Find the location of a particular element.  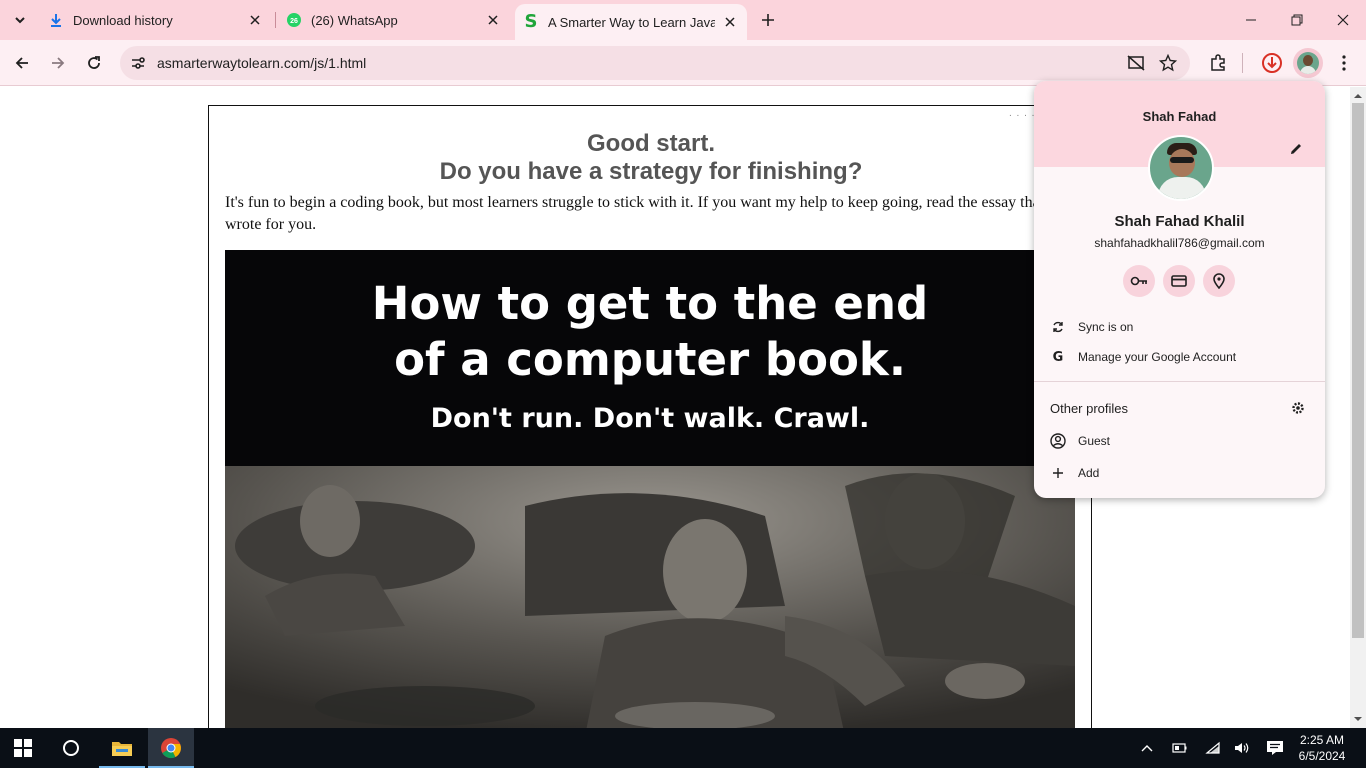

manage-account-row: G Manage your Google Account is located at coordinates (1179, 357).